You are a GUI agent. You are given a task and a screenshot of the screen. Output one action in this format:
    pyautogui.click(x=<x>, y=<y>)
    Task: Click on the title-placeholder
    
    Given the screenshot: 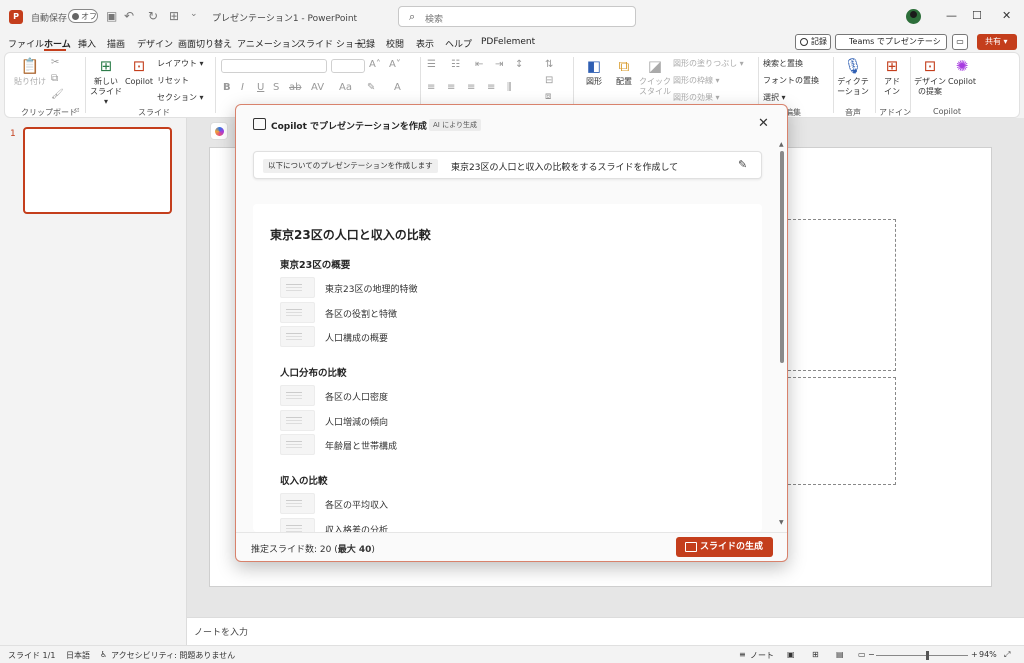 What is the action you would take?
    pyautogui.click(x=837, y=295)
    